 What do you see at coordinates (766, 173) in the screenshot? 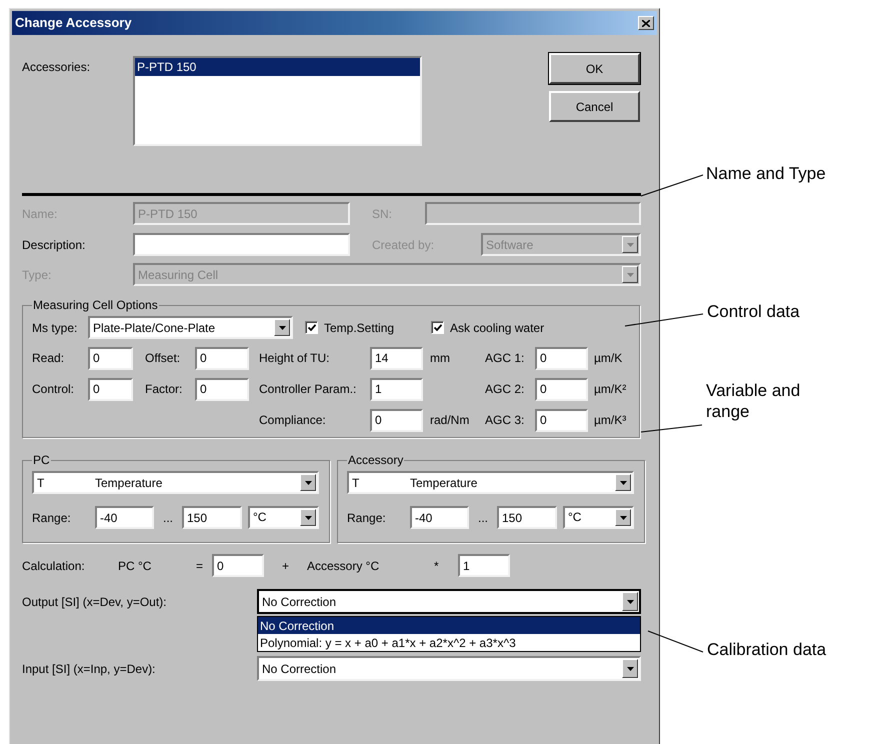
I see `callout-label: Name and Type` at bounding box center [766, 173].